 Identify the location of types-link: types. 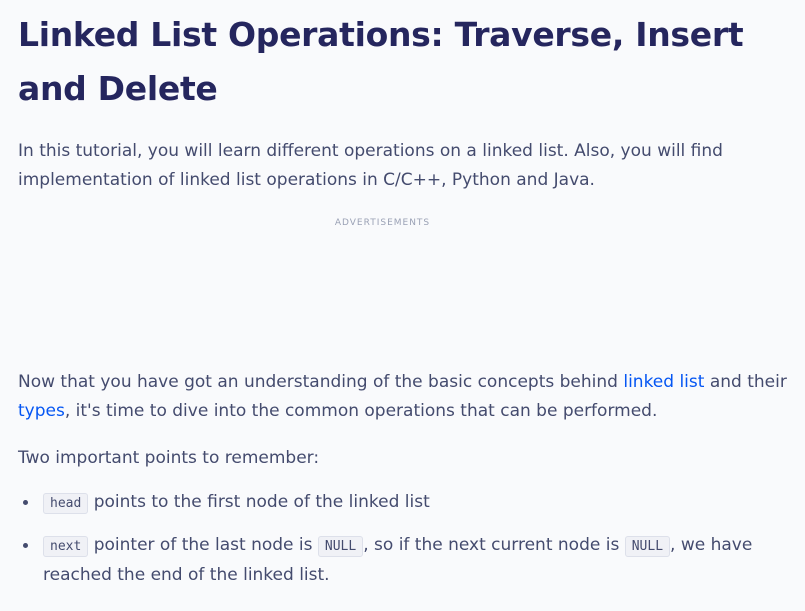
(41, 411).